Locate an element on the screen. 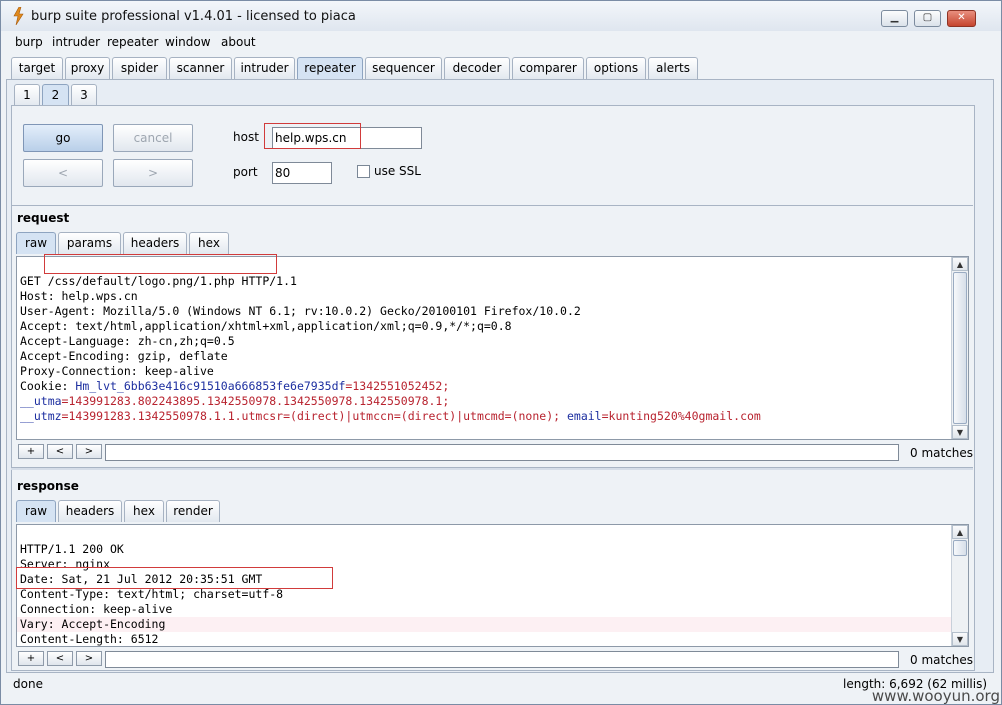  request-search-prev-button: < is located at coordinates (60, 451).